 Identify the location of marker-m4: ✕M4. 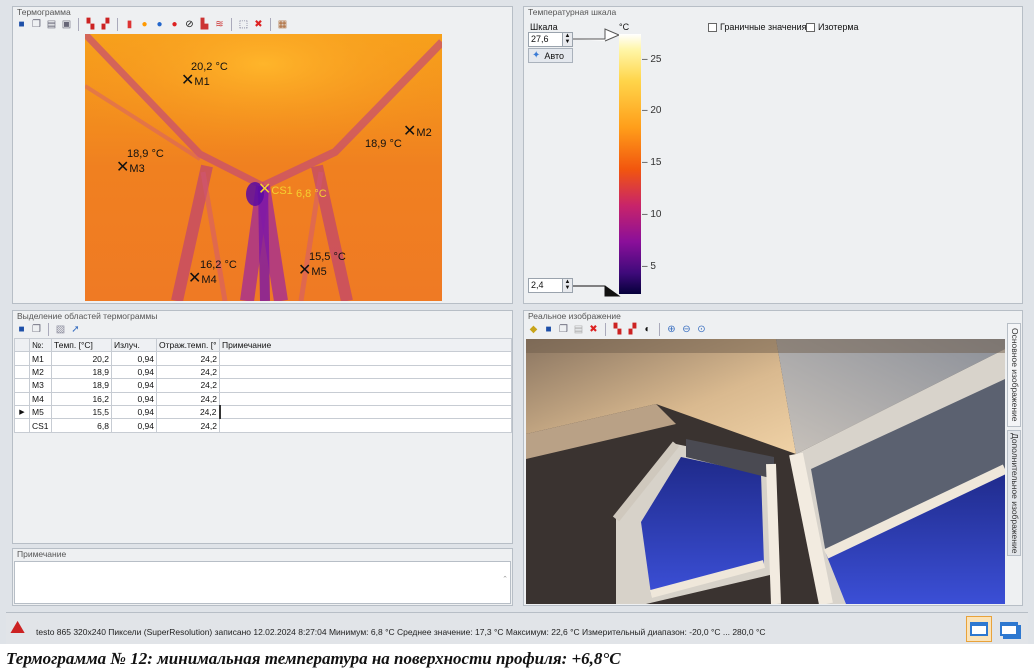
(202, 279).